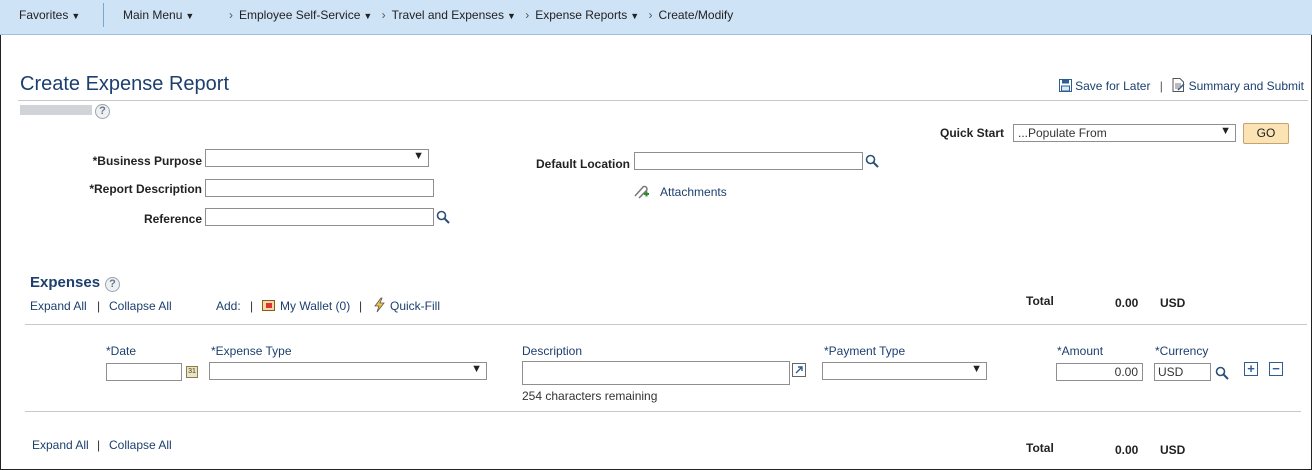  Describe the element at coordinates (693, 192) in the screenshot. I see `attachments-link: Attachments` at that location.